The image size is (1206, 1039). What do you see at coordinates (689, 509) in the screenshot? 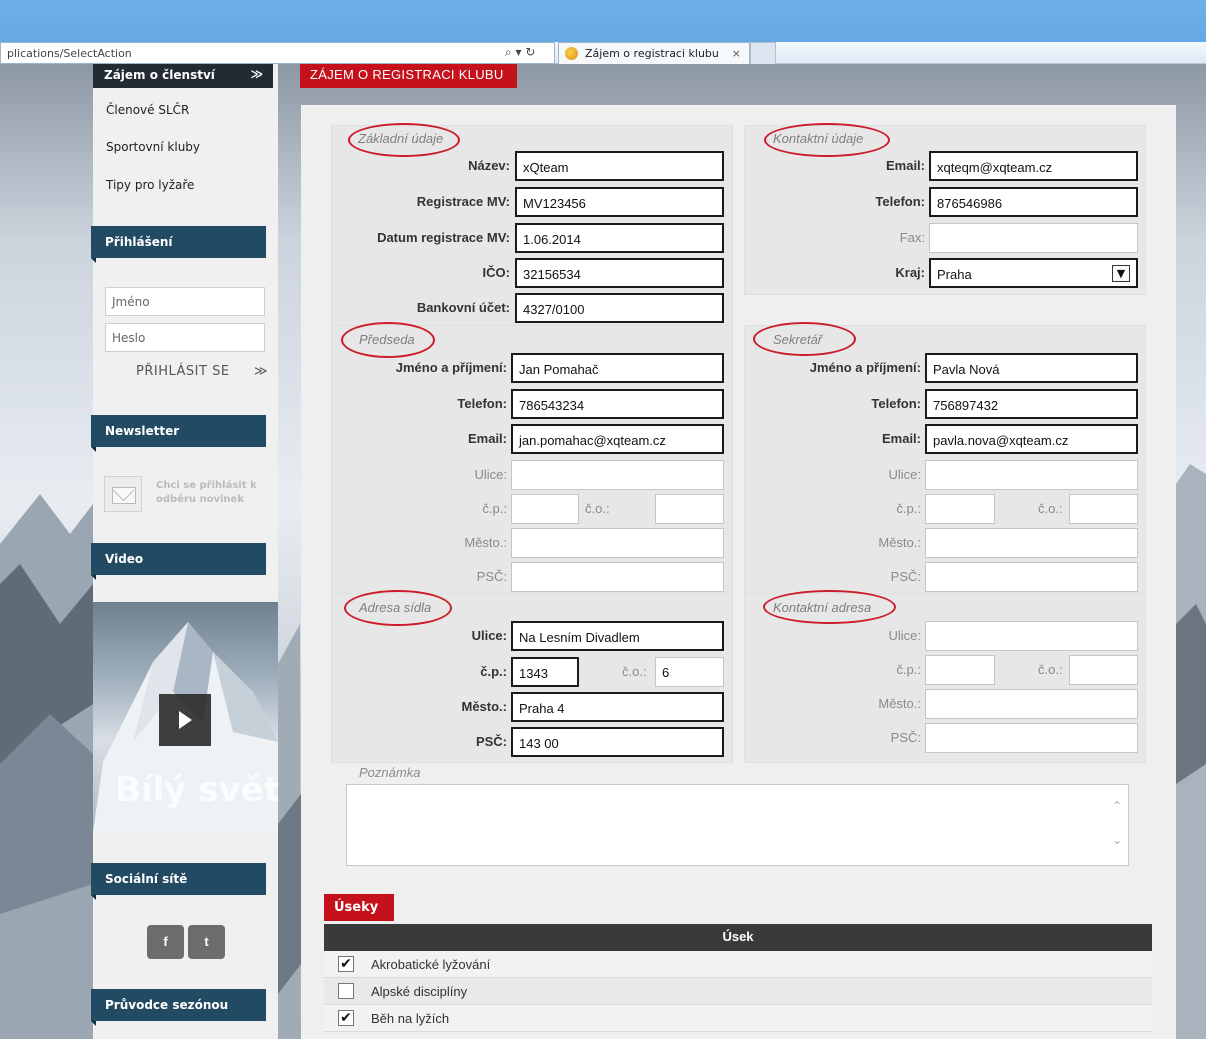
I see `chairman-co-input` at bounding box center [689, 509].